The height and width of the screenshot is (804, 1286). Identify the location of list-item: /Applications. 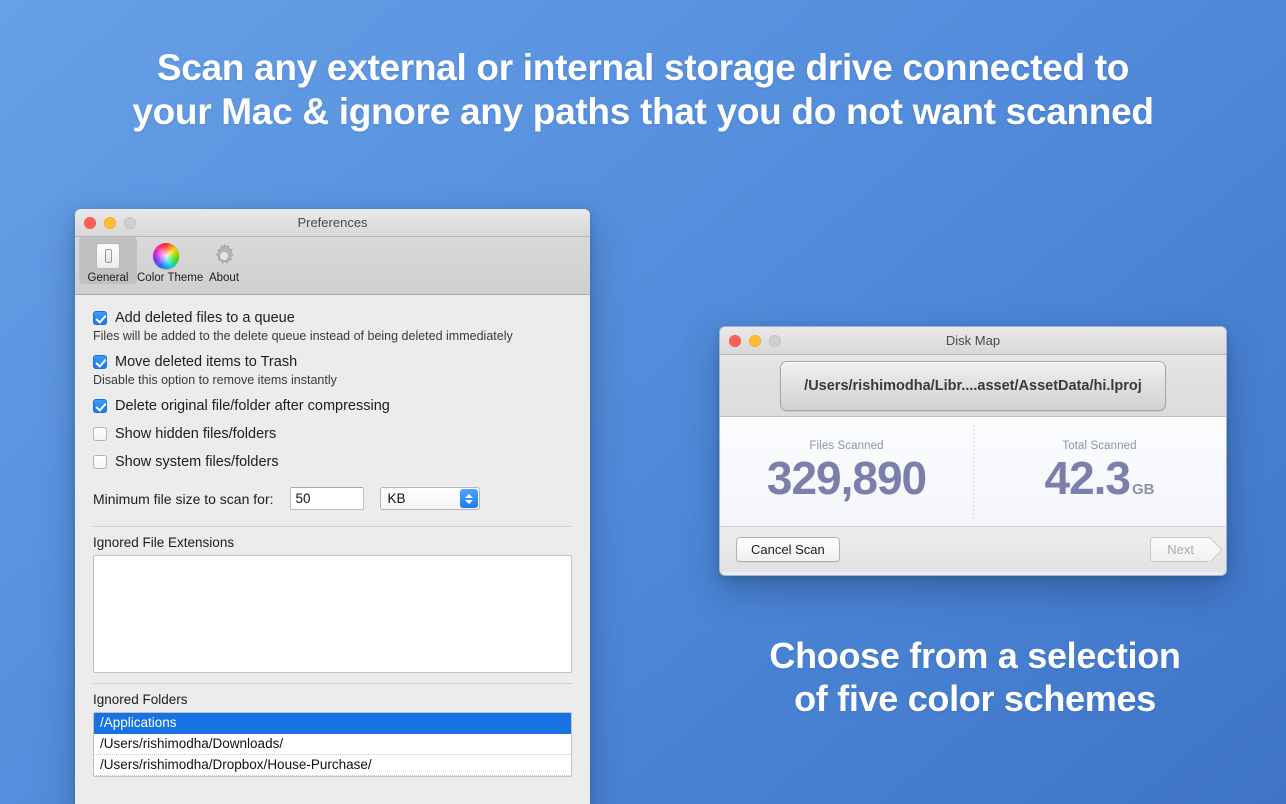
(332, 723).